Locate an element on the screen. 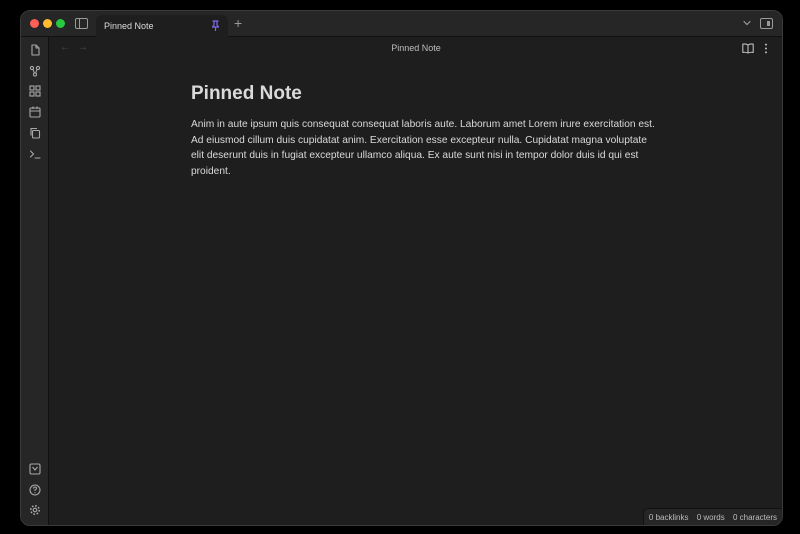 The image size is (800, 534). tab-label: Pinned Note is located at coordinates (129, 26).